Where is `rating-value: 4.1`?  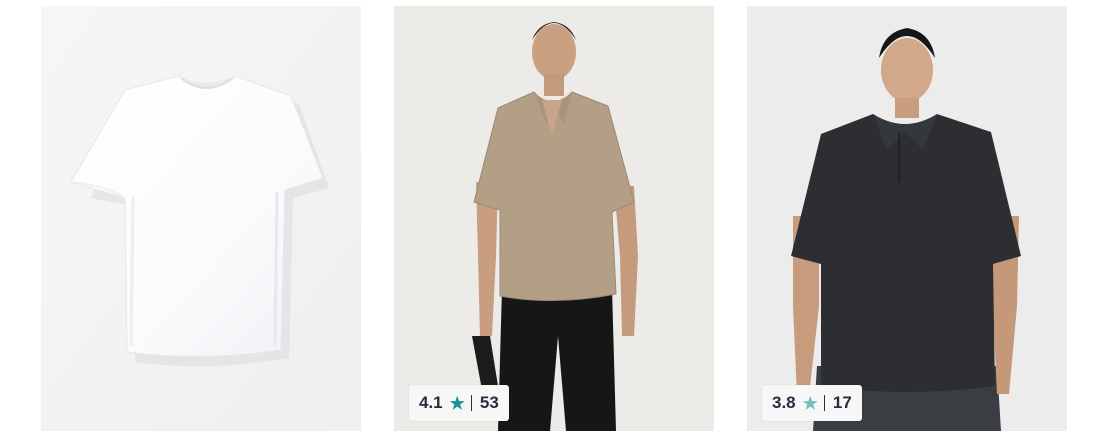
rating-value: 4.1 is located at coordinates (431, 402).